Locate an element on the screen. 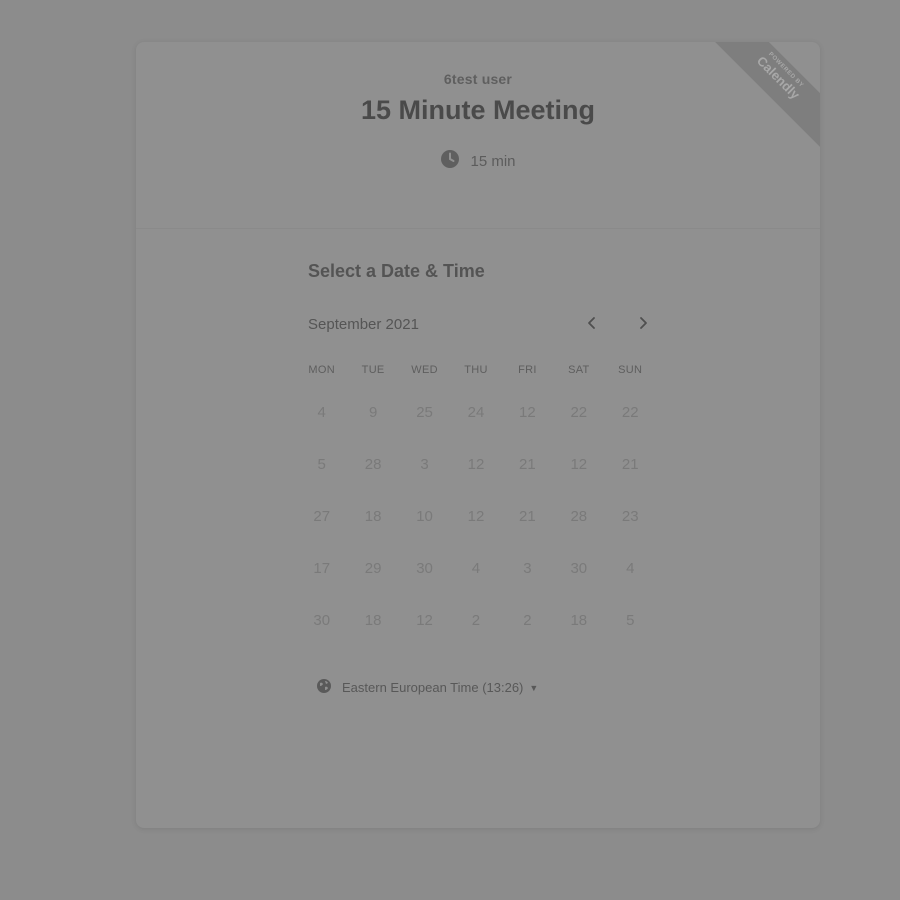  weekday-label: THU is located at coordinates (476, 370).